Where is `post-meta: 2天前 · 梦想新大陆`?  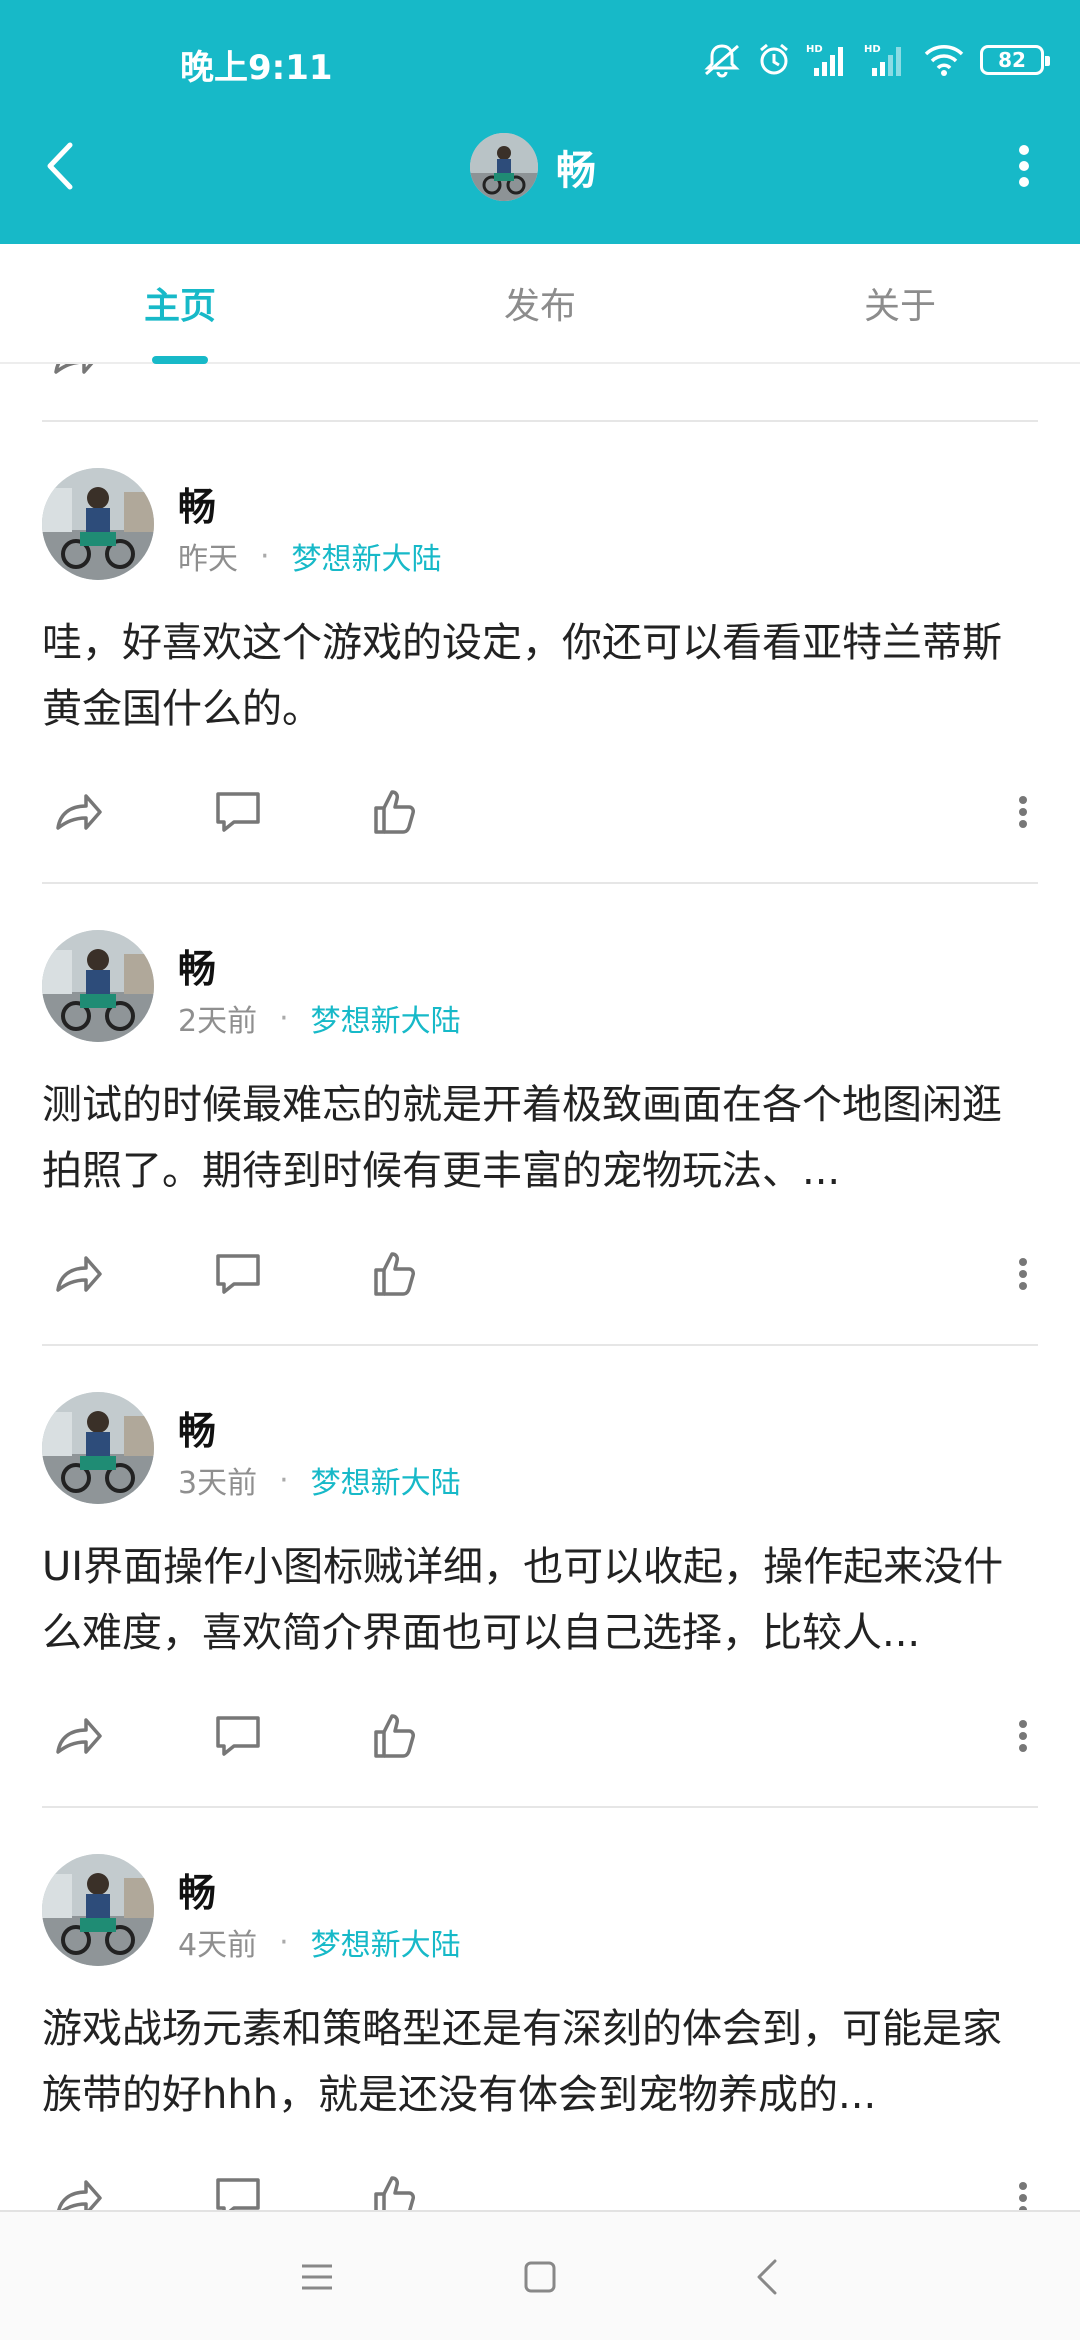 post-meta: 2天前 · 梦想新大陆 is located at coordinates (319, 1018).